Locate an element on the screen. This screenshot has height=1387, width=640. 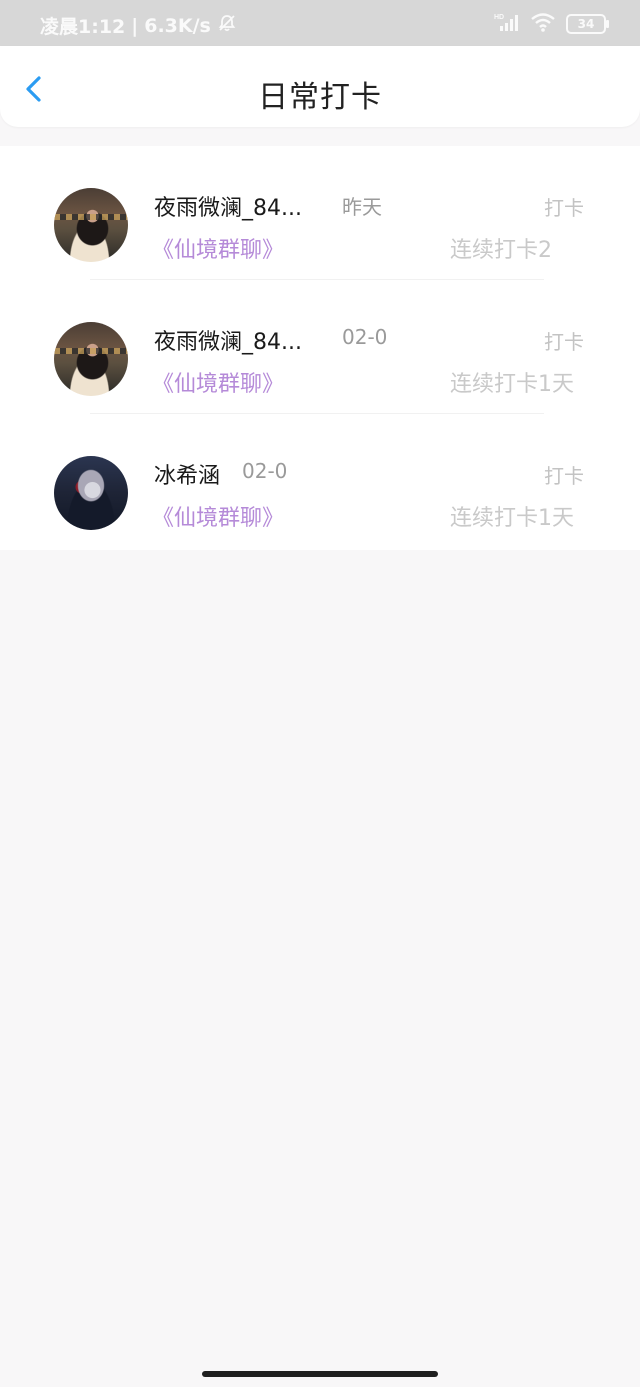
status-left: 凌晨1:12 | 6.3K/s is located at coordinates (138, 25).